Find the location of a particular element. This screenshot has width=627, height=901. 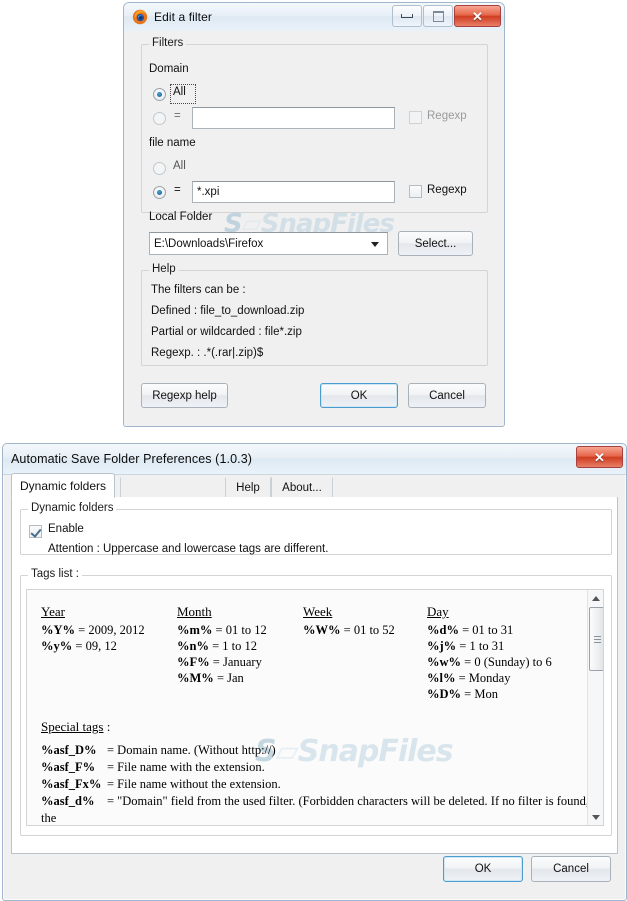

tag-row: %Y% = 2009, 2012 is located at coordinates (93, 630).